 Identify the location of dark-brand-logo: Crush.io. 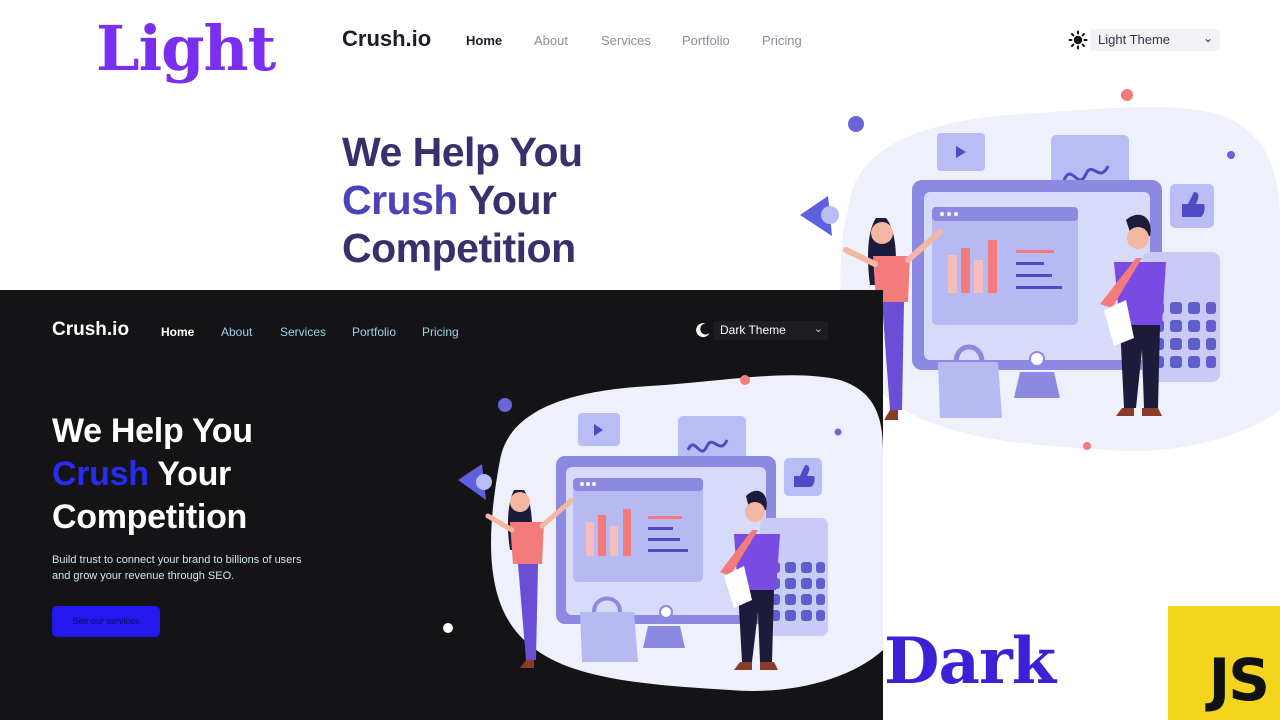
(90, 330).